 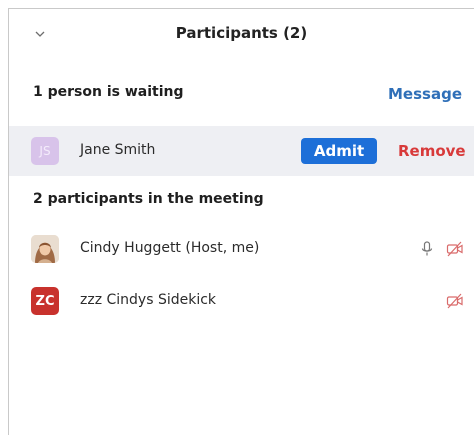 I want to click on avatar, so click(x=45, y=249).